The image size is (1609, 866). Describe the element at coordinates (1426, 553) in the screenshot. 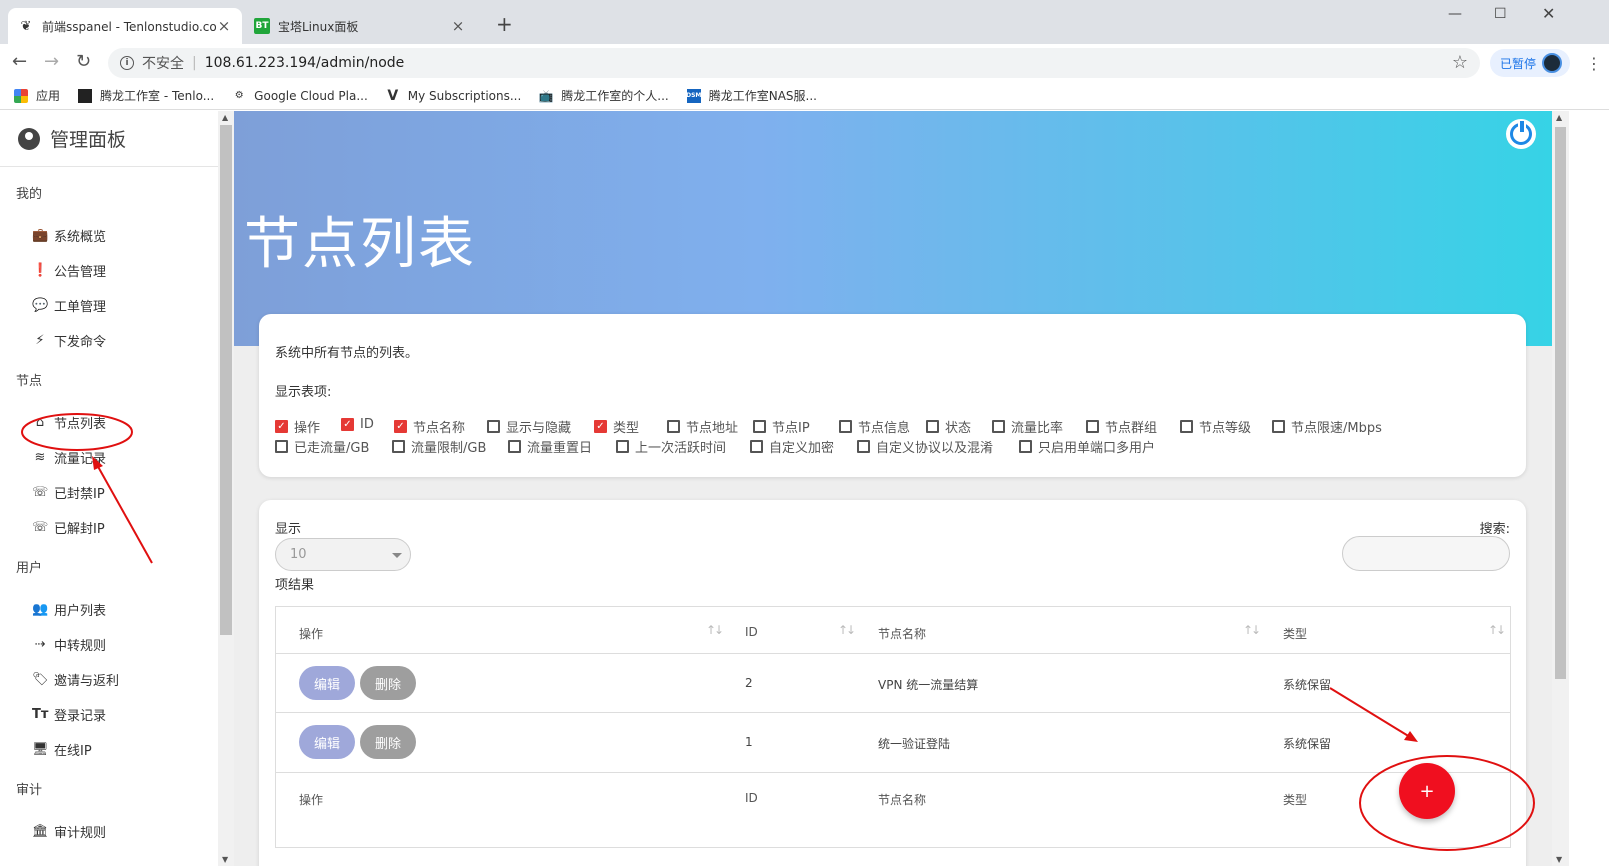

I see `search-input` at that location.